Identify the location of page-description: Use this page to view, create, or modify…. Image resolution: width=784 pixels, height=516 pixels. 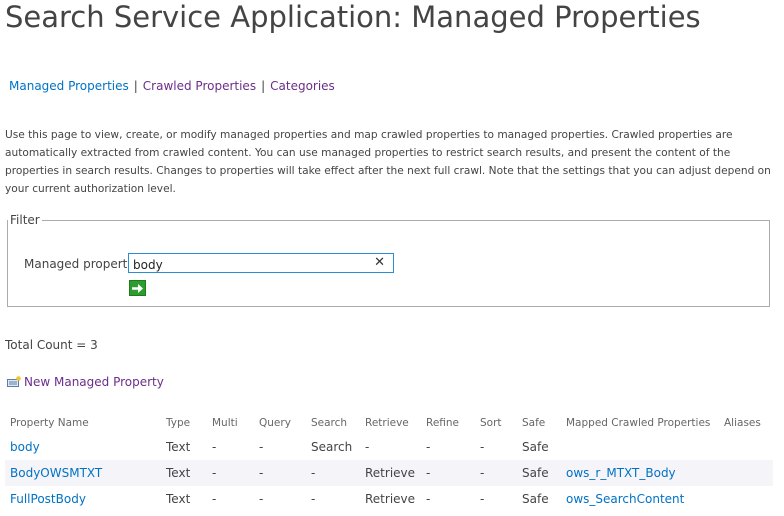
(388, 162).